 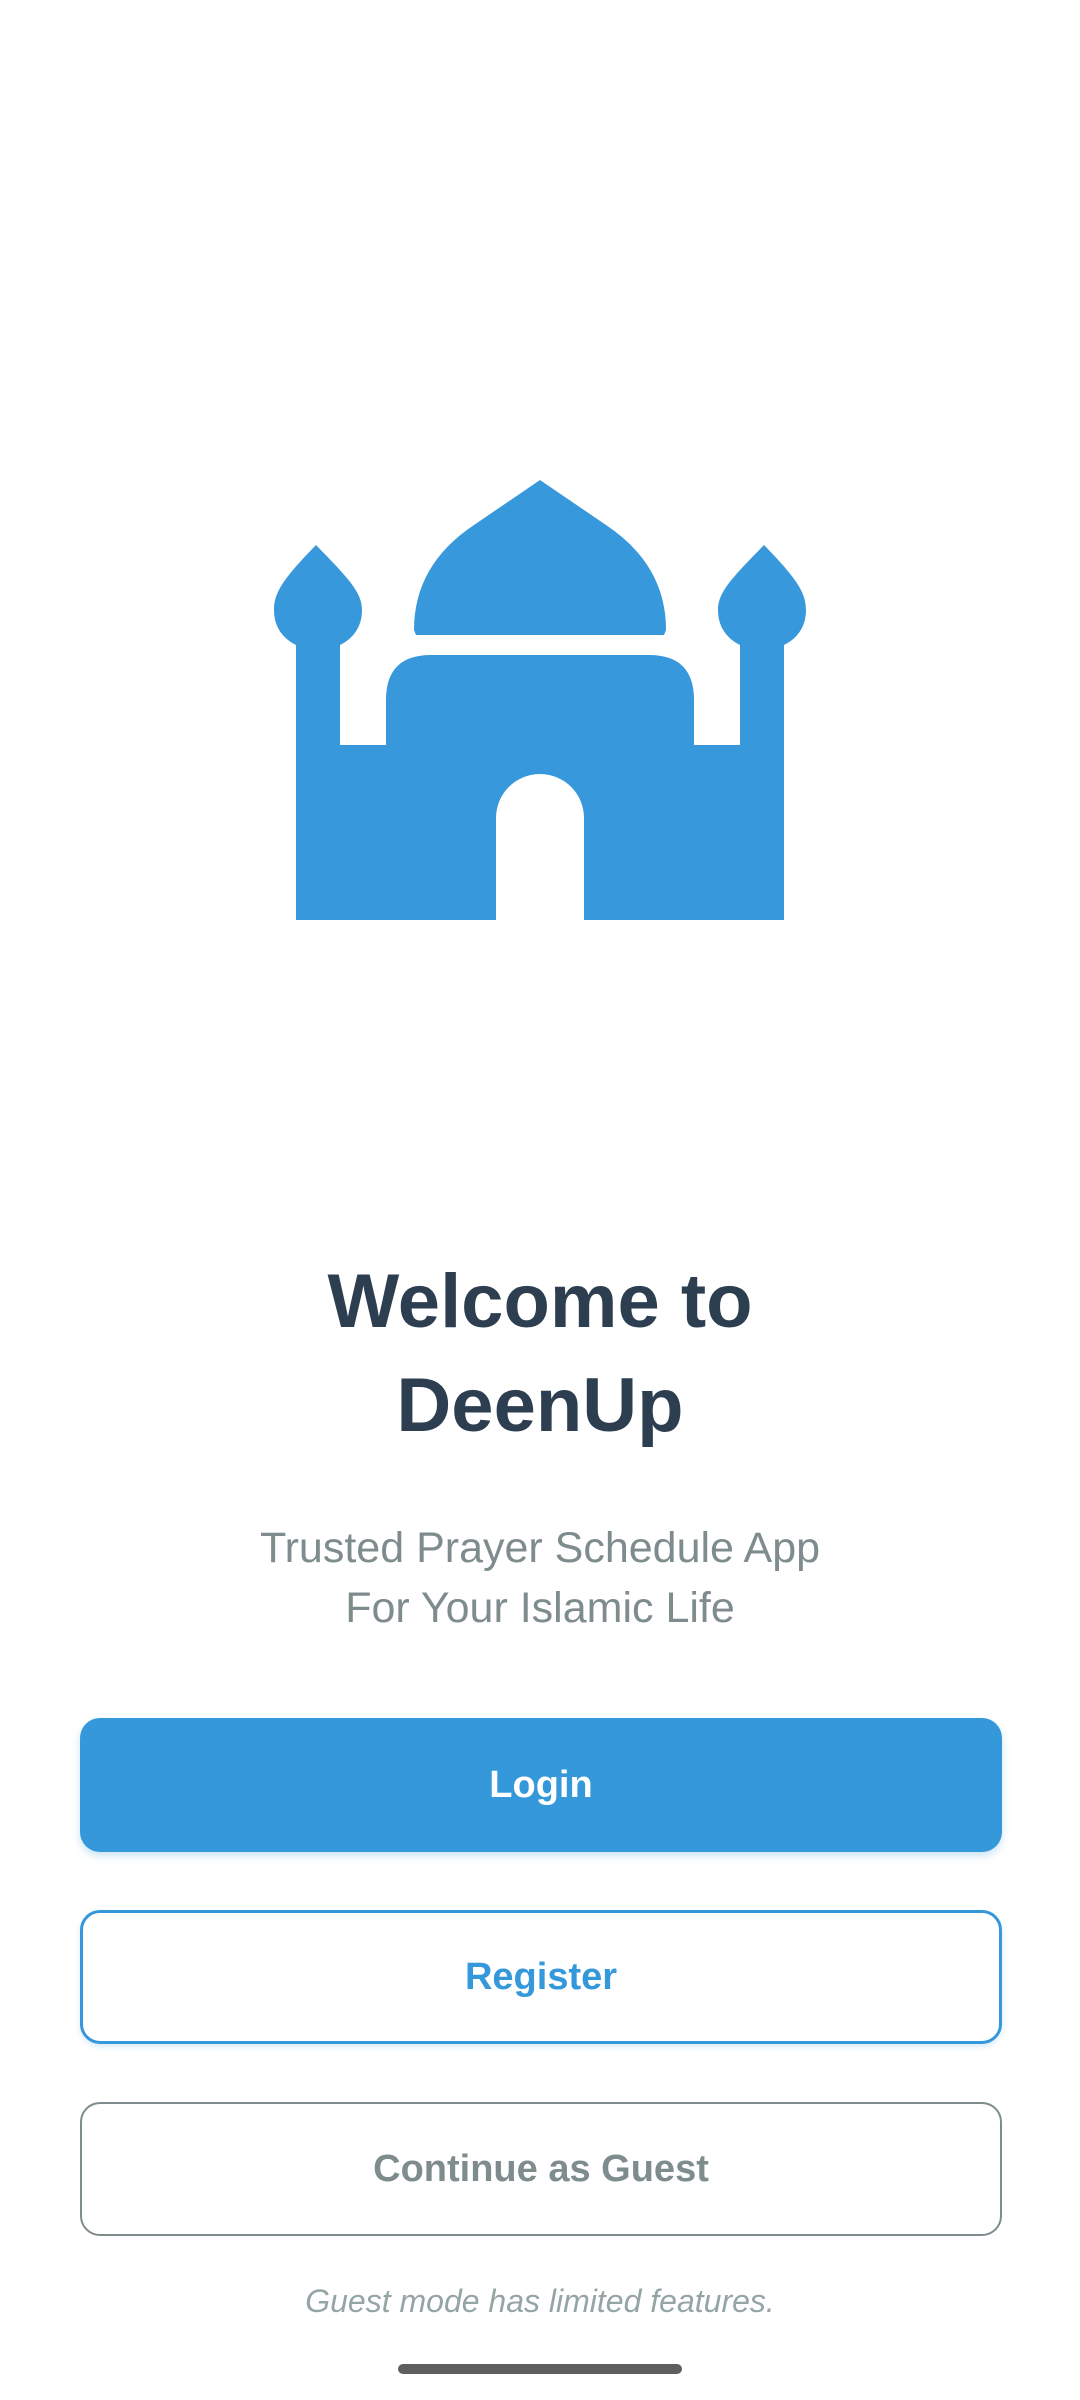 I want to click on continue-as-guest-button: Continue as Guest, so click(x=541, y=2169).